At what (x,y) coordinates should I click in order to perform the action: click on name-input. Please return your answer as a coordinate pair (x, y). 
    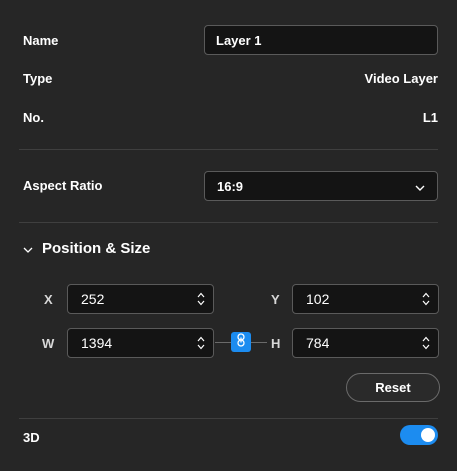
    Looking at the image, I should click on (321, 40).